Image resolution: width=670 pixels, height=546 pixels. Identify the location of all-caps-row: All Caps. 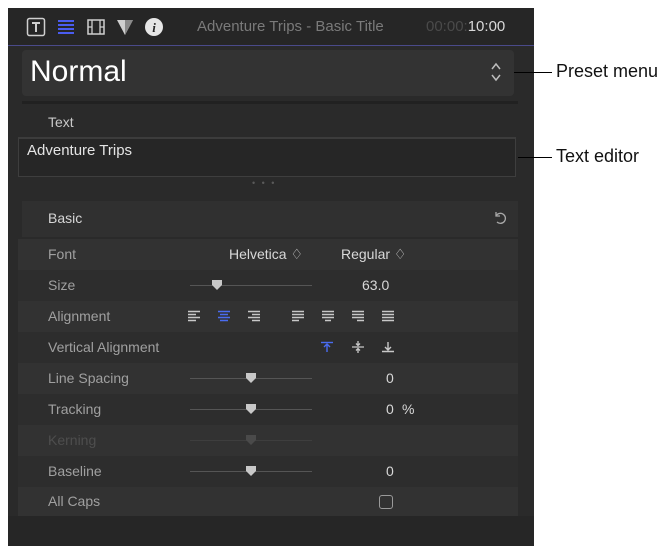
(268, 501).